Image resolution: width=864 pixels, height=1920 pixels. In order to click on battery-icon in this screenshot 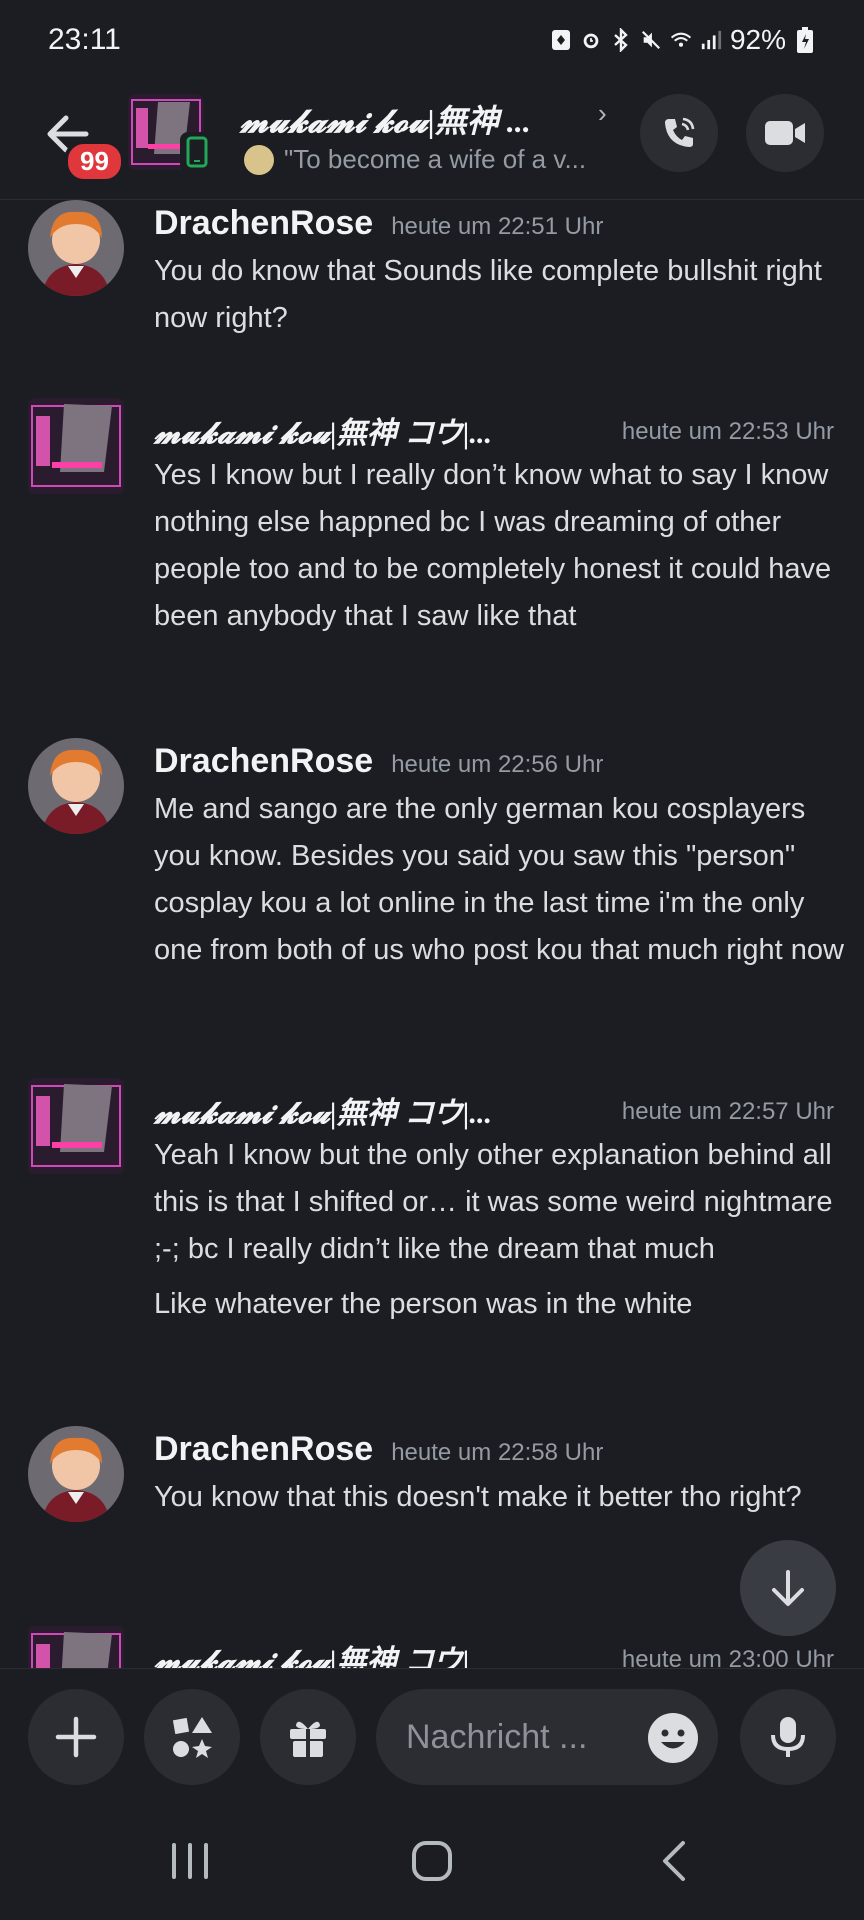, I will do `click(805, 40)`.